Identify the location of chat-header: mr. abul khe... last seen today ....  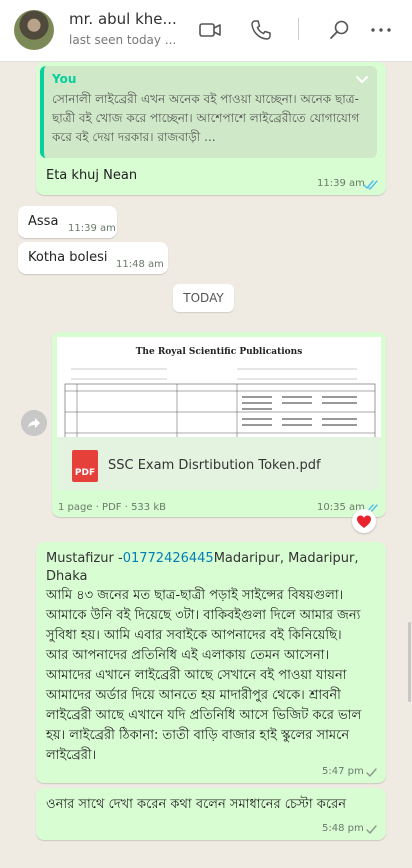
(206, 31).